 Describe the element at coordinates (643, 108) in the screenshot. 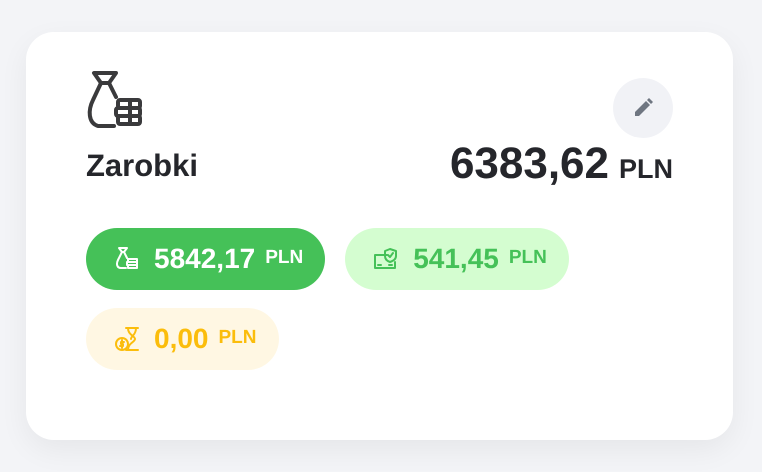

I see `pencil-icon` at that location.